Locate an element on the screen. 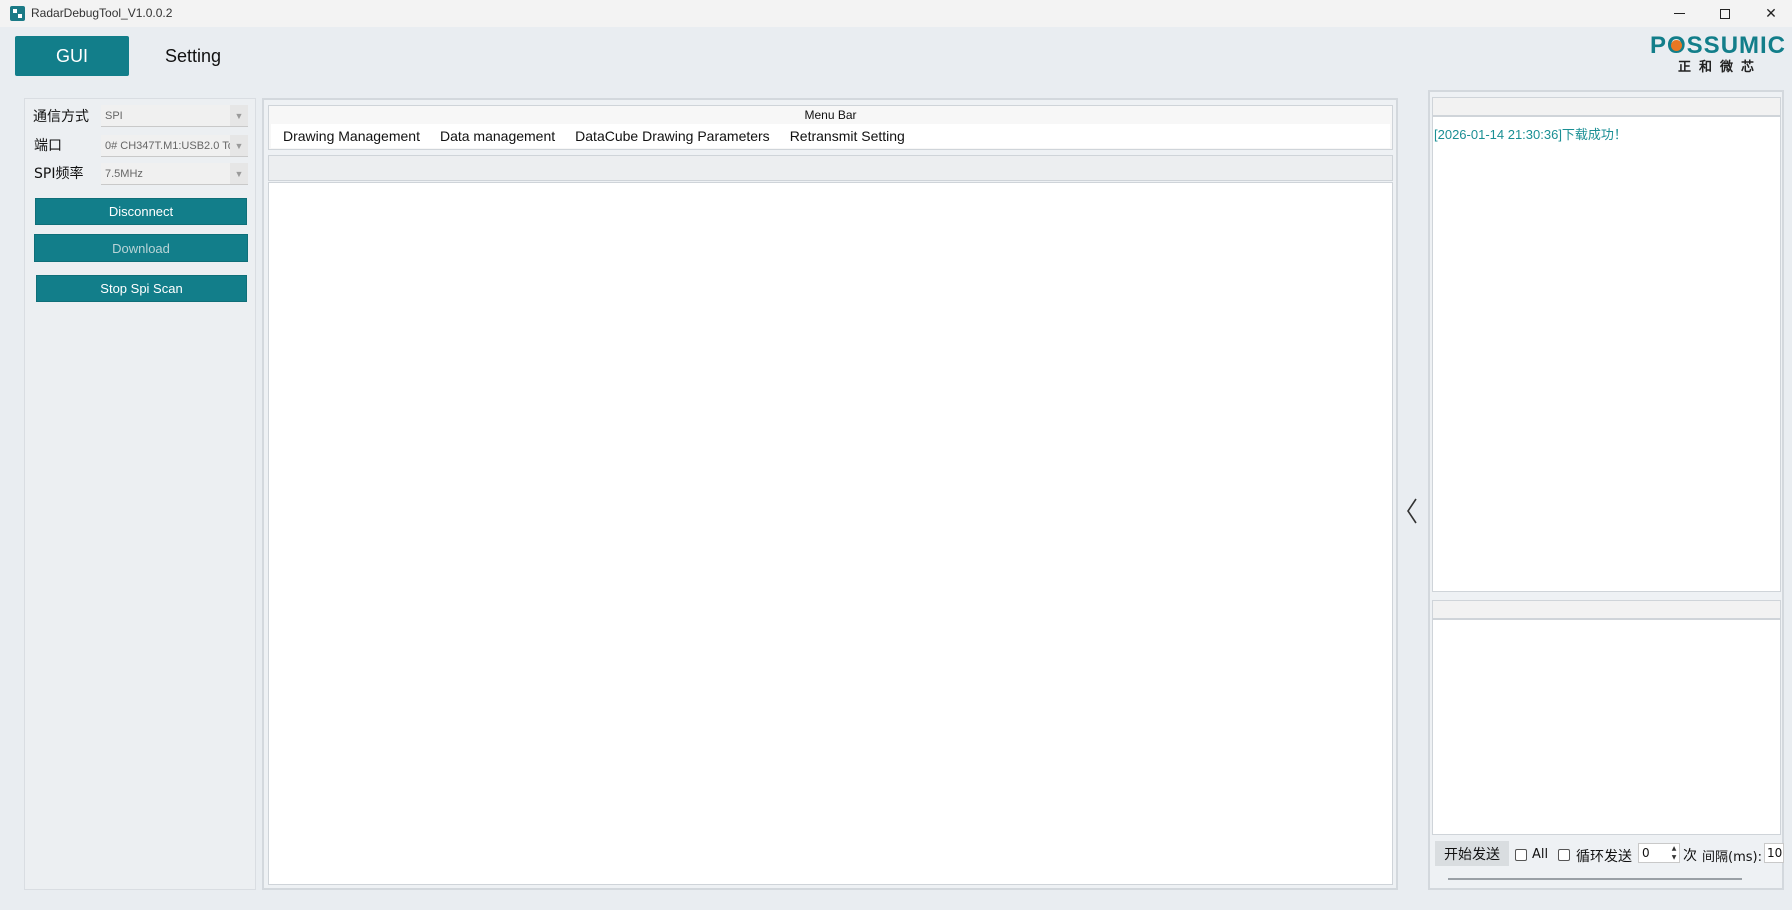  start-send-button: 开始发送 is located at coordinates (1472, 853).